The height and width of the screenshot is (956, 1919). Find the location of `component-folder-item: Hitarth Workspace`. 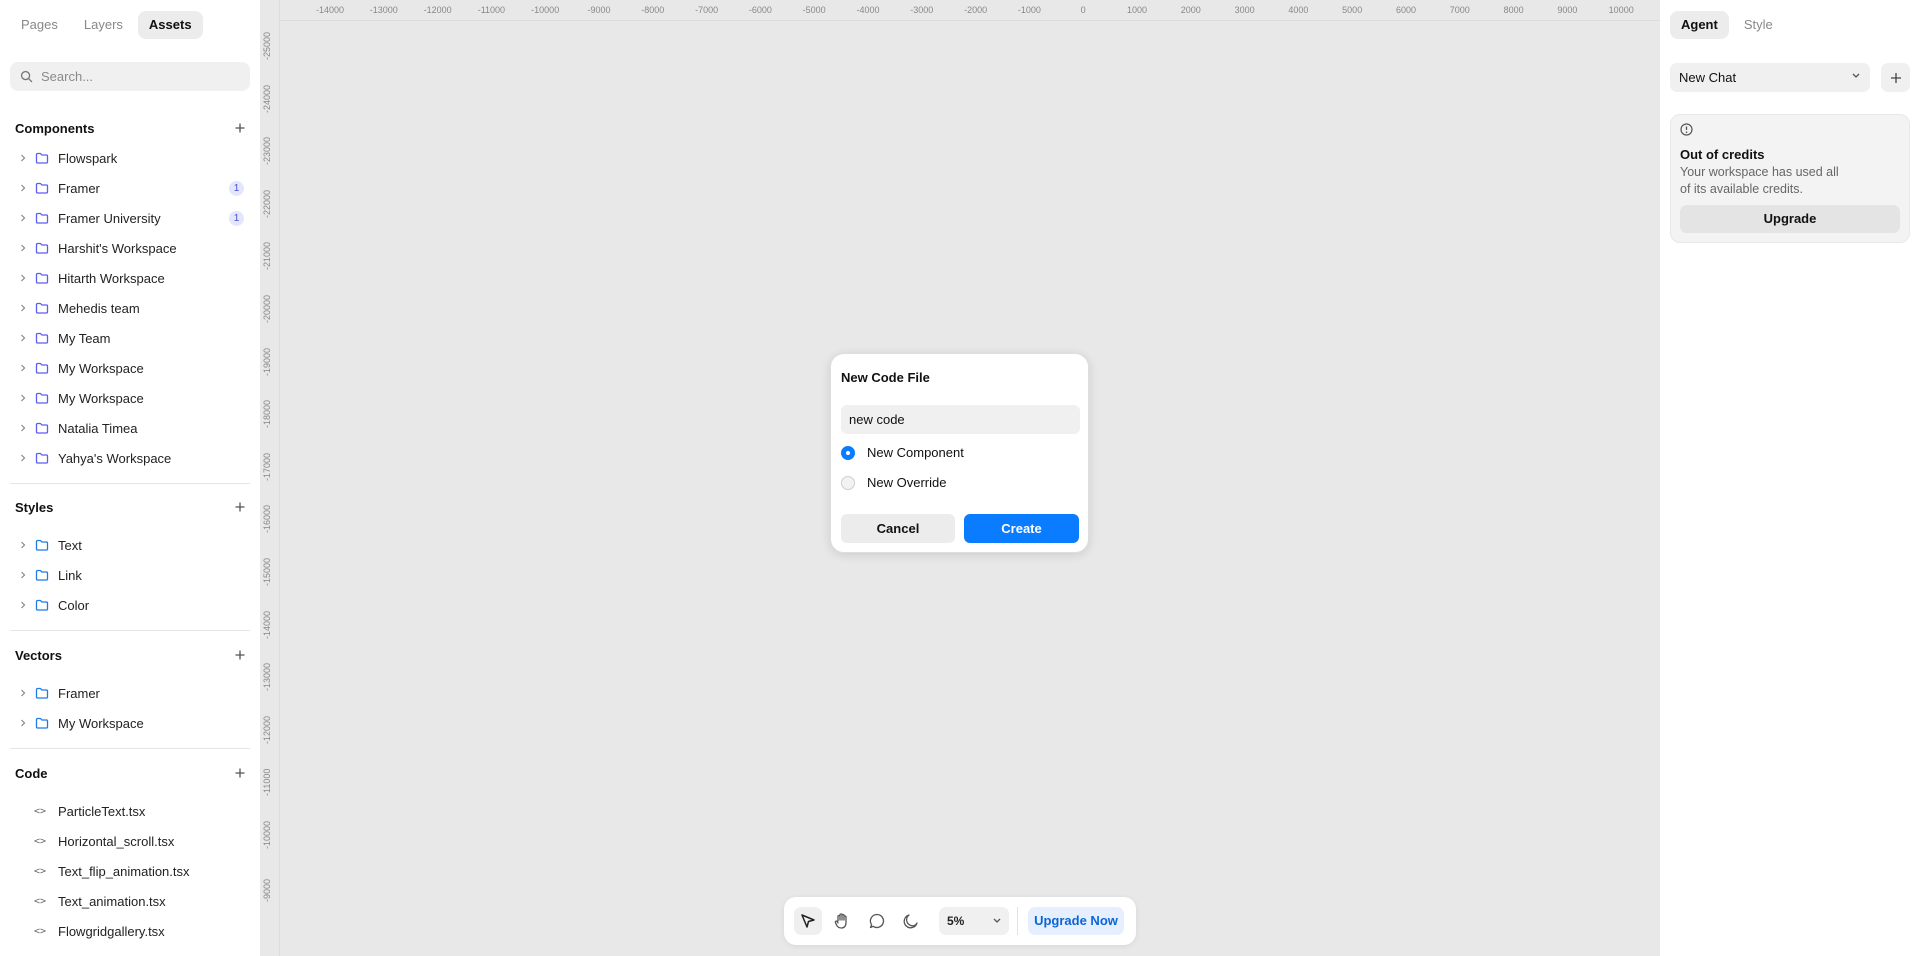

component-folder-item: Hitarth Workspace is located at coordinates (130, 278).